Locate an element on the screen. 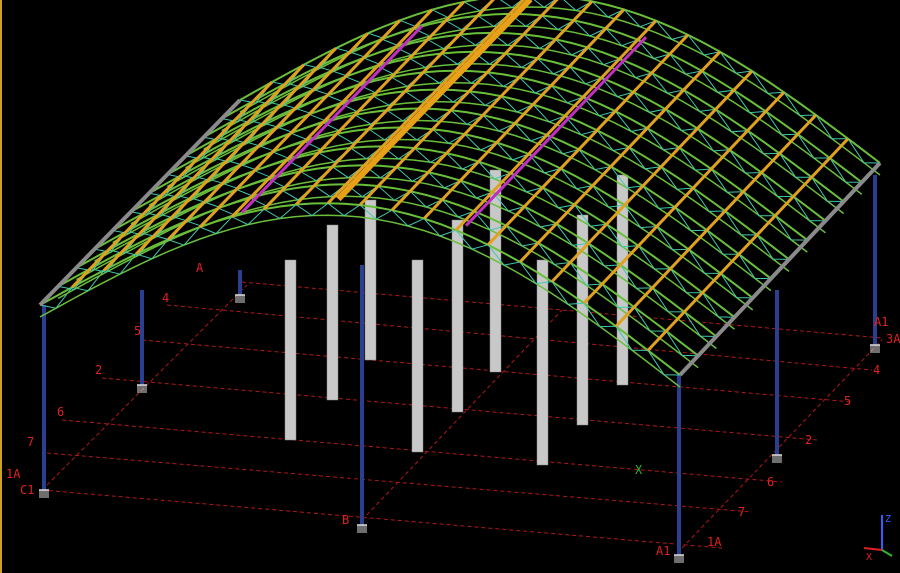 The width and height of the screenshot is (900, 573). grid-label-1a-left: 1A is located at coordinates (13, 474).